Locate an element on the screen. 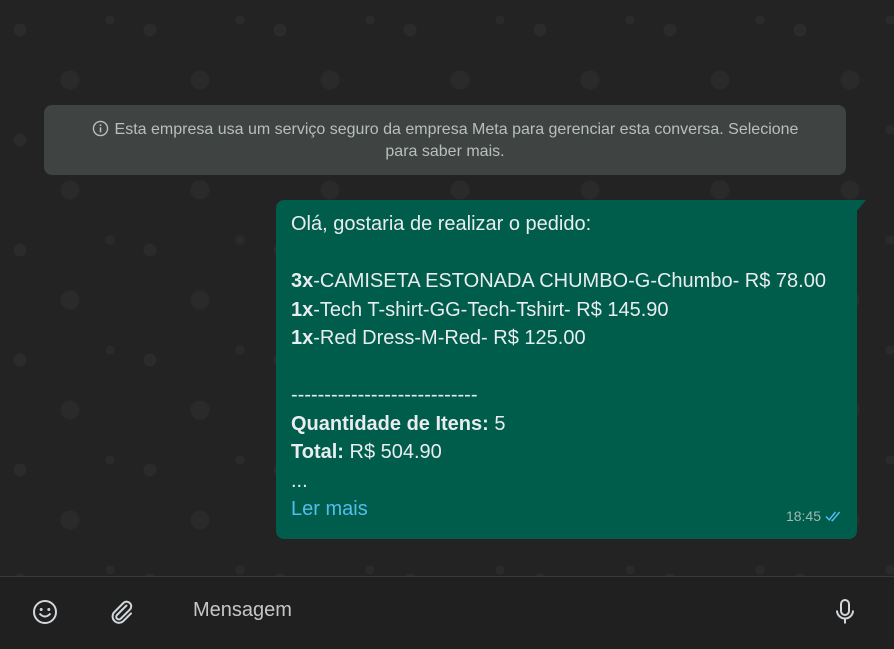  total-label: Total: is located at coordinates (317, 452).